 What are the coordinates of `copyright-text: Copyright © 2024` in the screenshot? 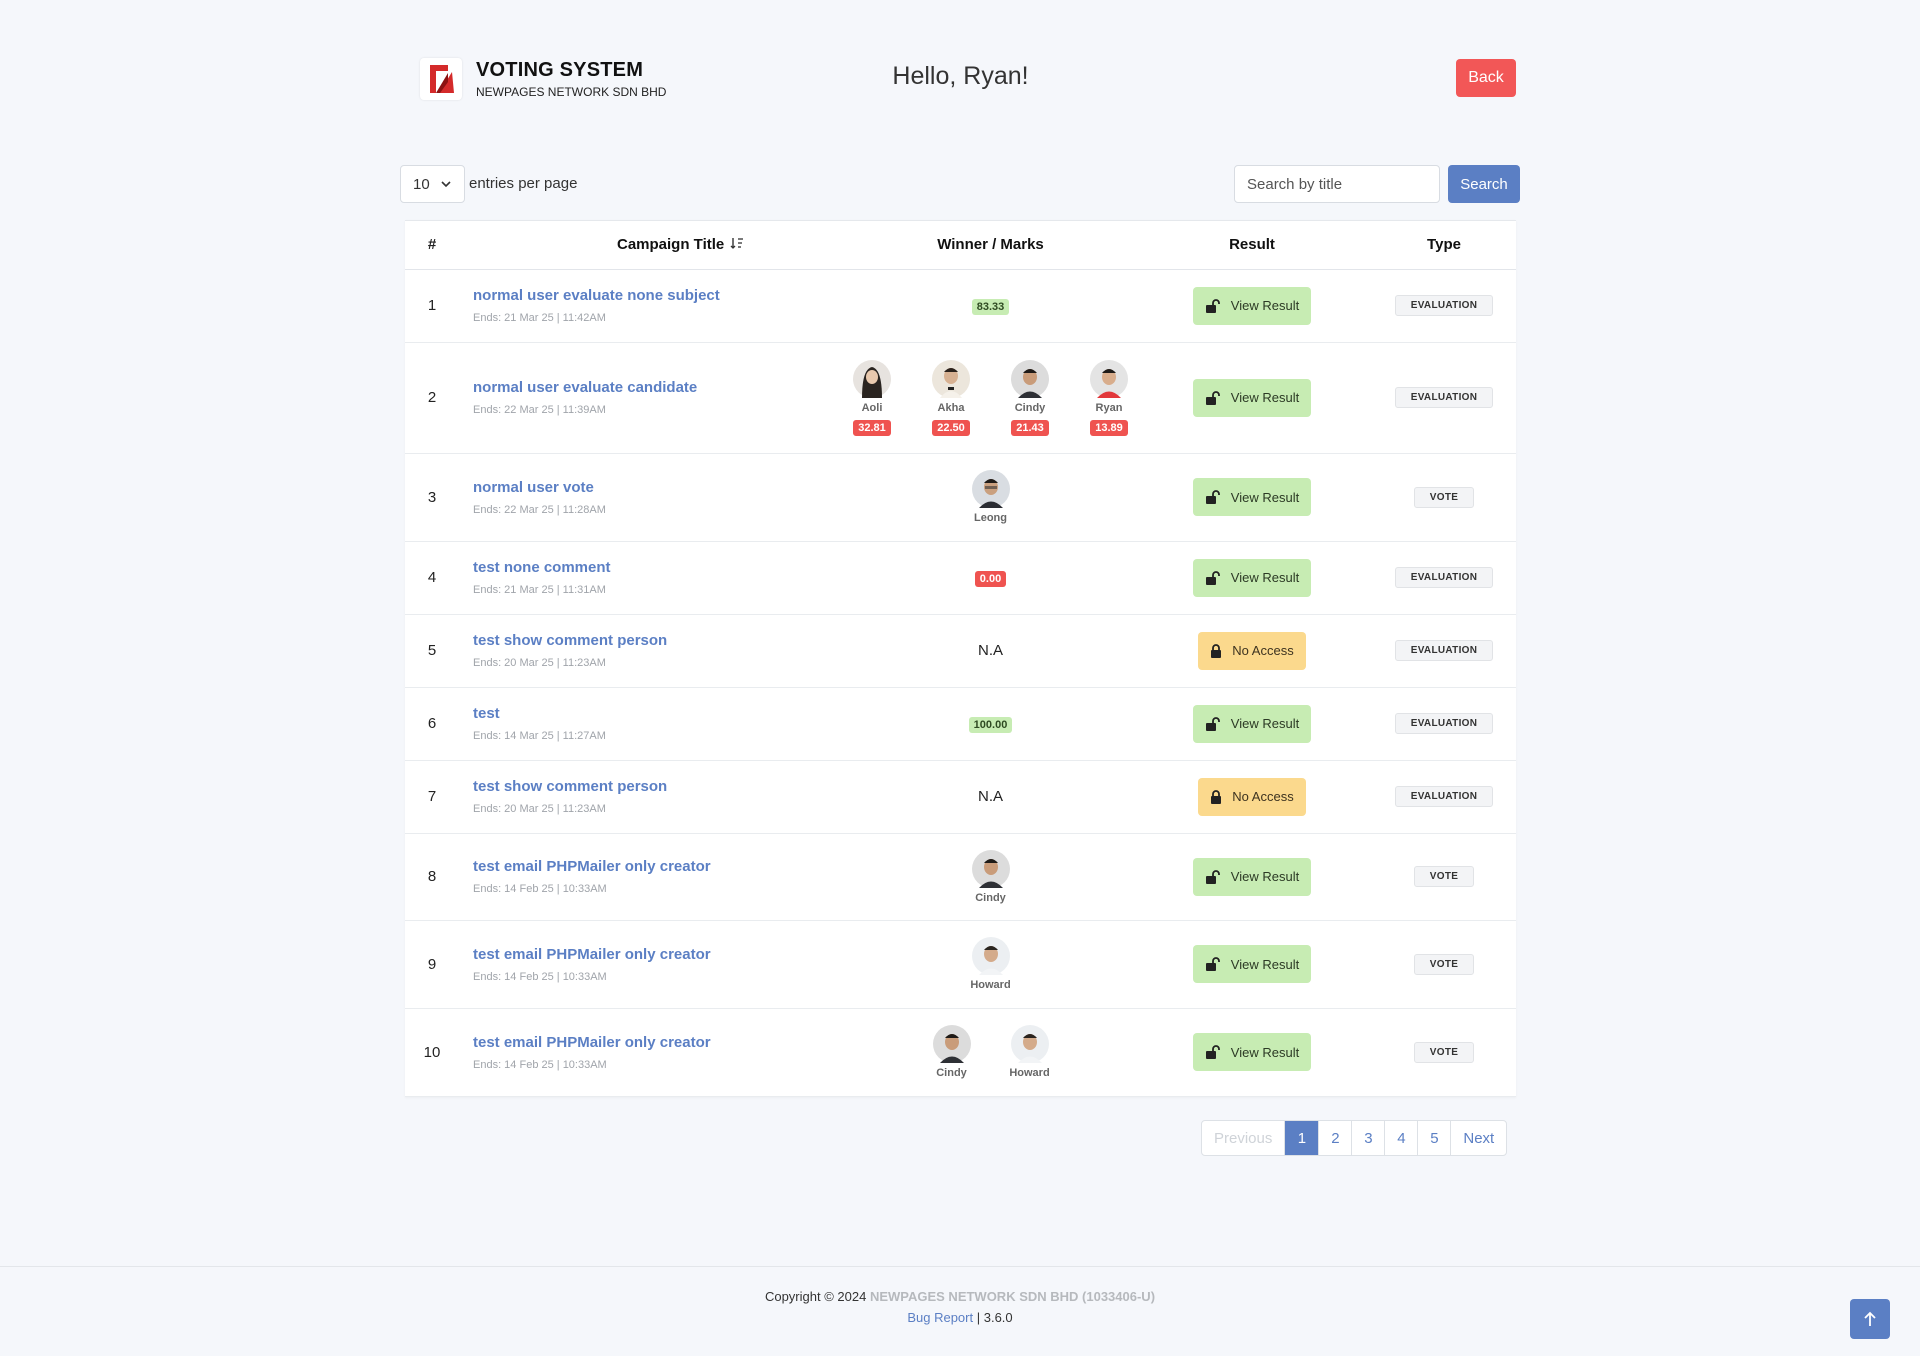 It's located at (815, 1296).